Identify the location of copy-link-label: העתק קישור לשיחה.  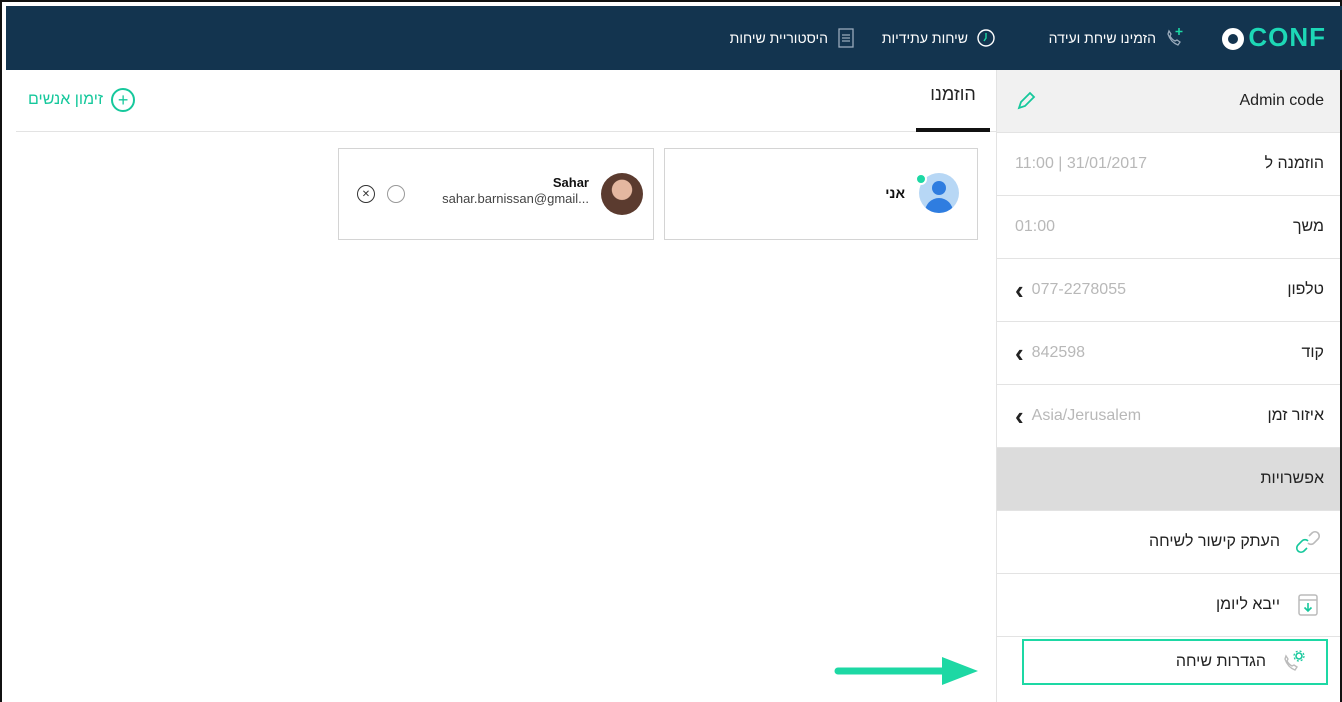
(1214, 541).